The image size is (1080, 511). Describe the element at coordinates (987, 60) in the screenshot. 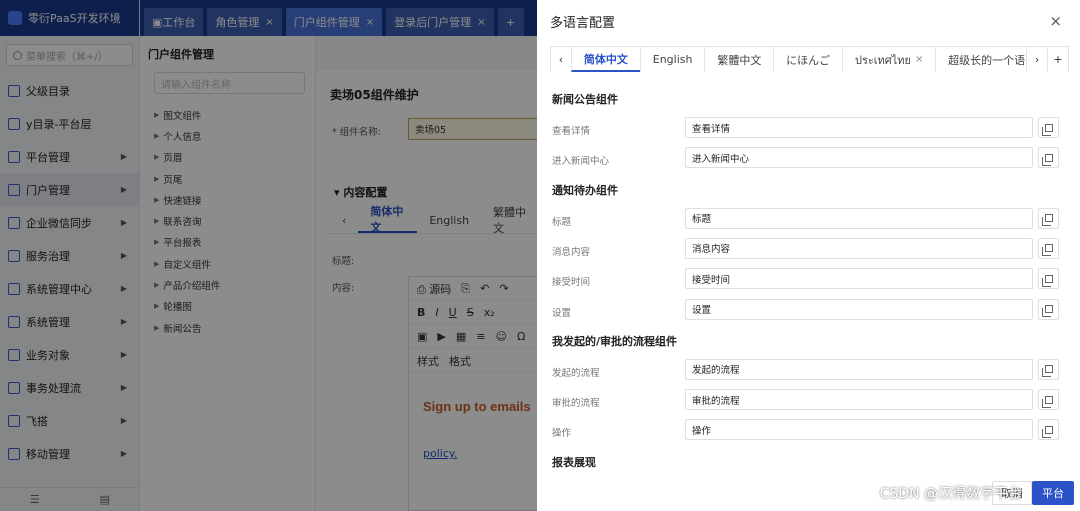

I see `language-tab-label: 超级长的一个语` at that location.